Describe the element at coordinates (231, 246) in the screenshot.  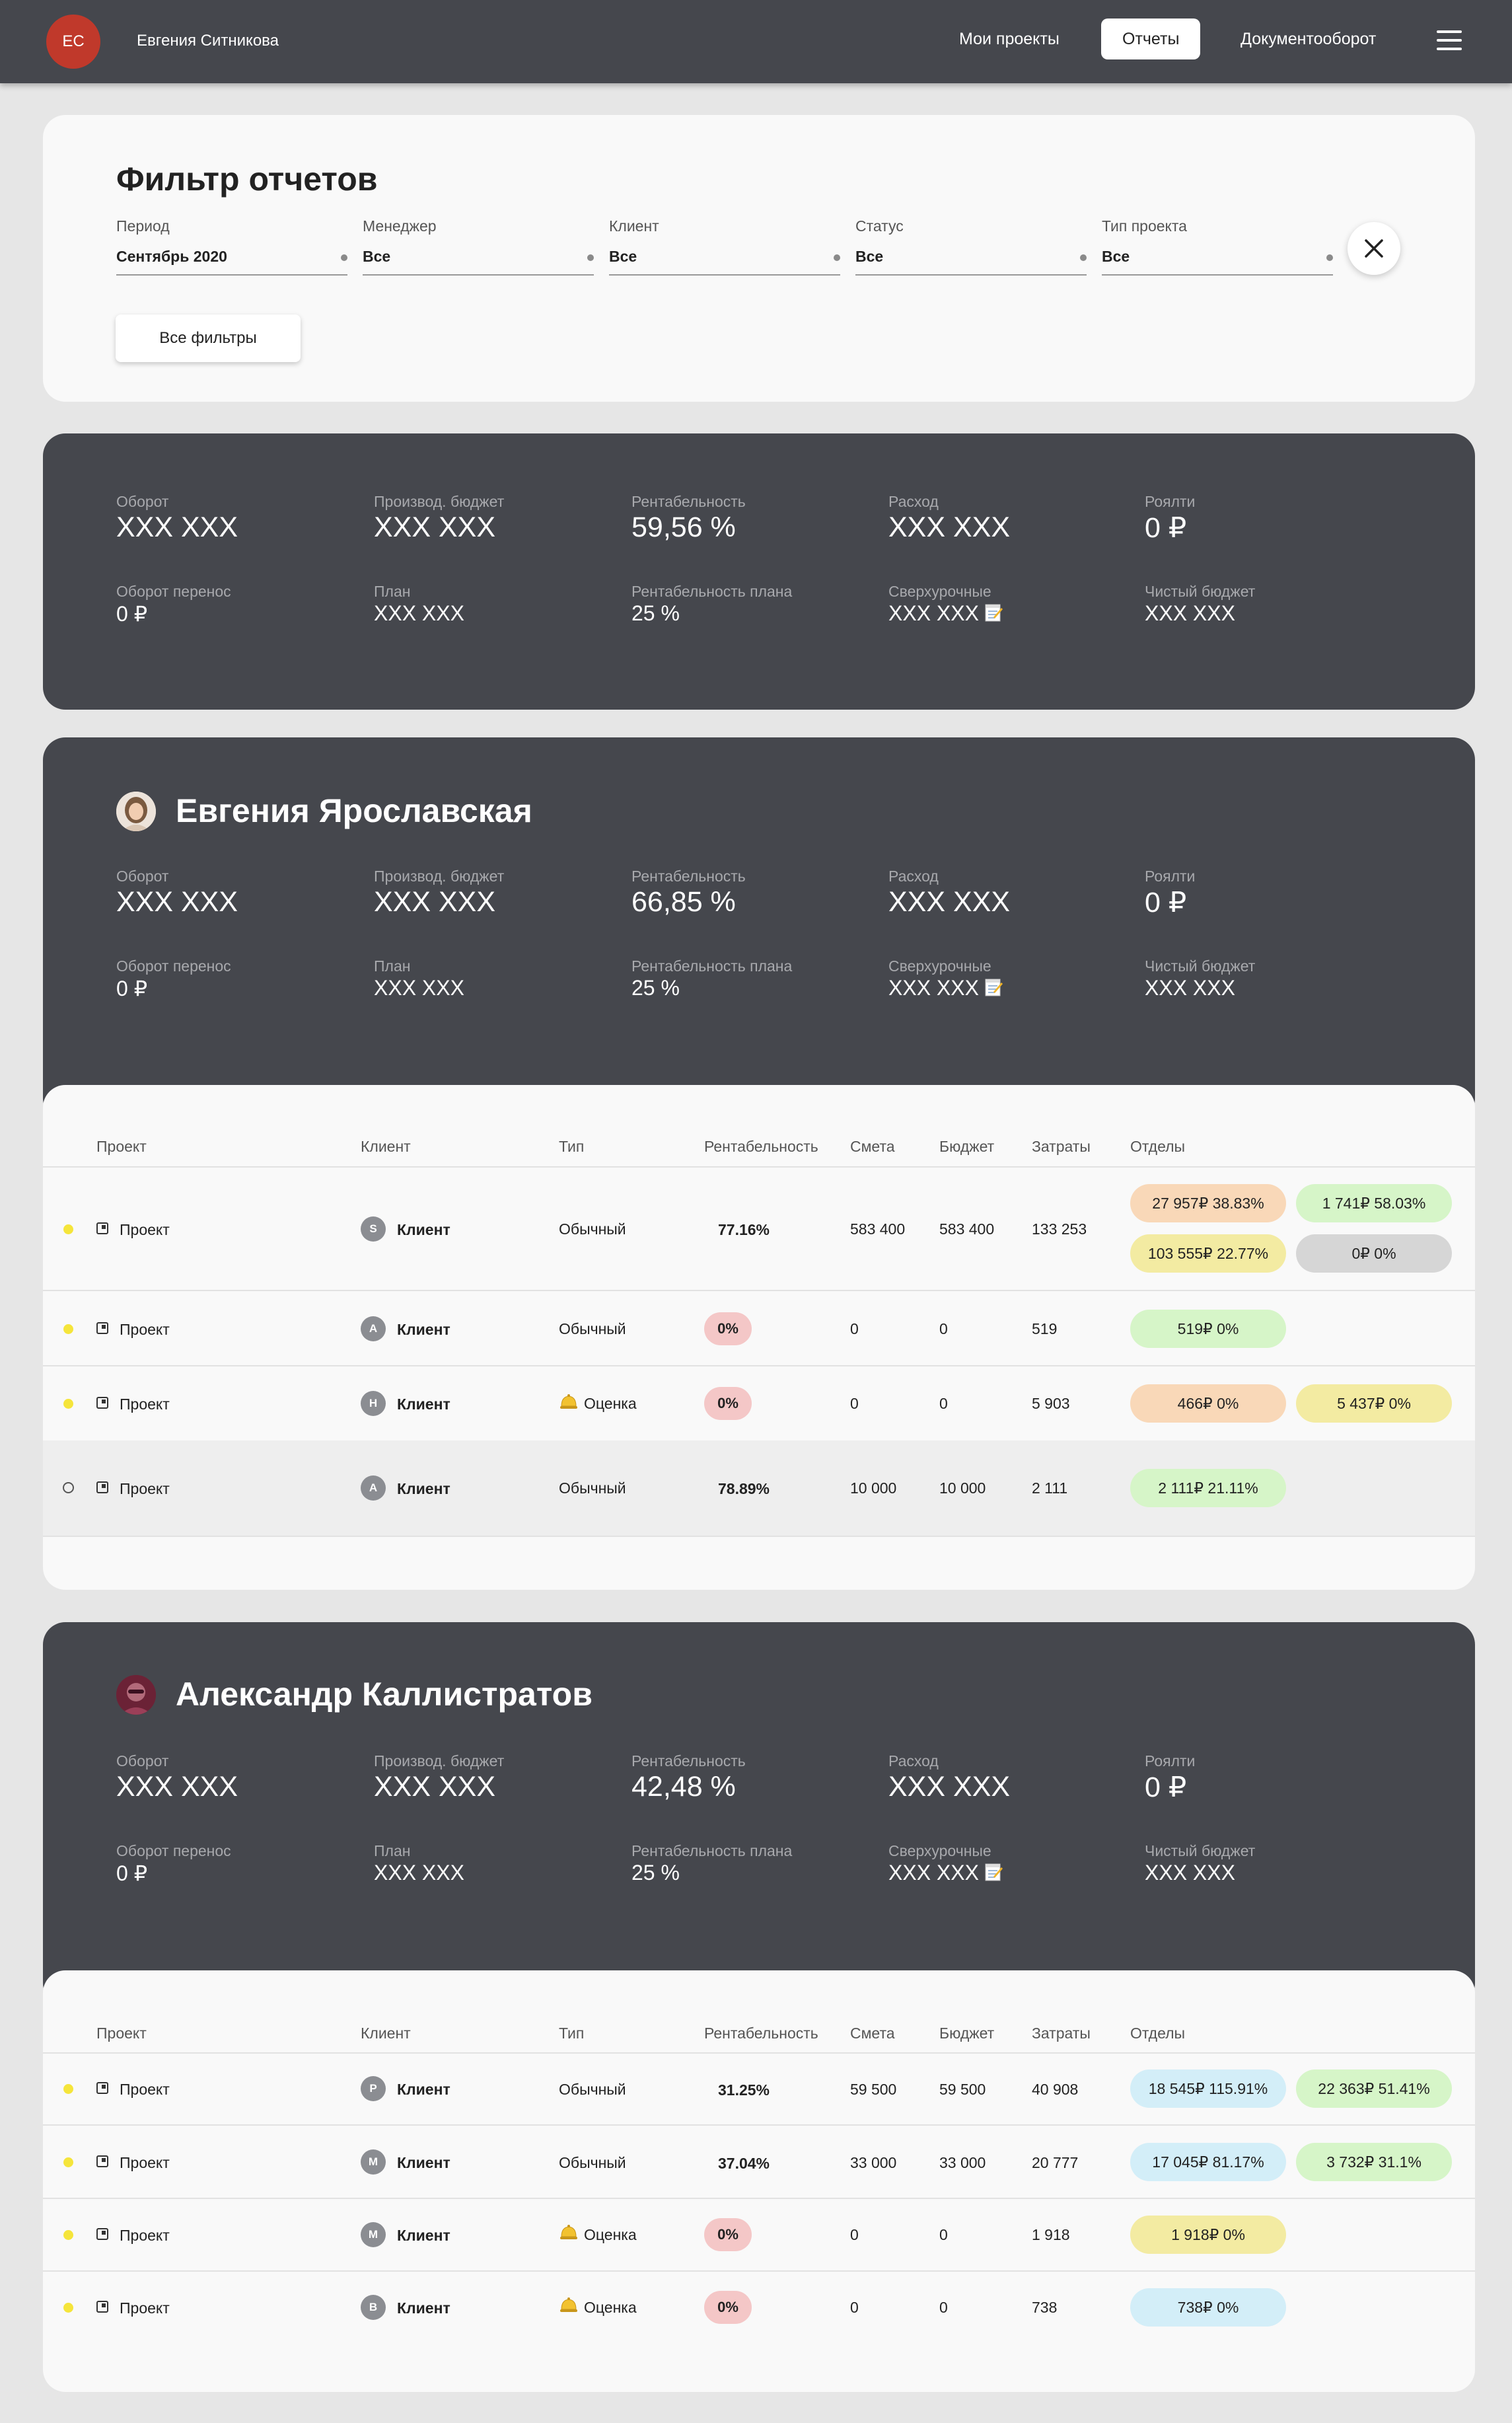
I see `filter-period: Период Сентябрь 2020` at that location.